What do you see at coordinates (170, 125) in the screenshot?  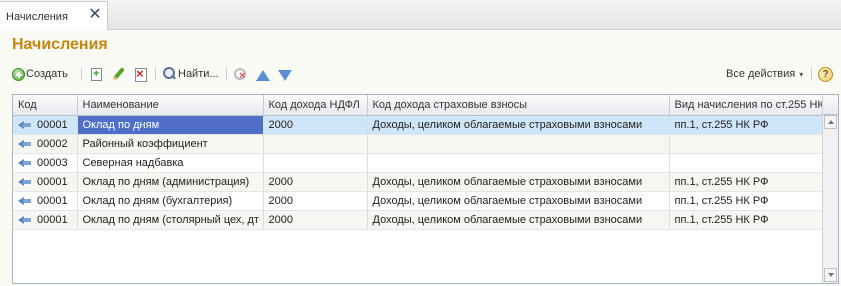 I see `cell-name: Оклад по дням` at bounding box center [170, 125].